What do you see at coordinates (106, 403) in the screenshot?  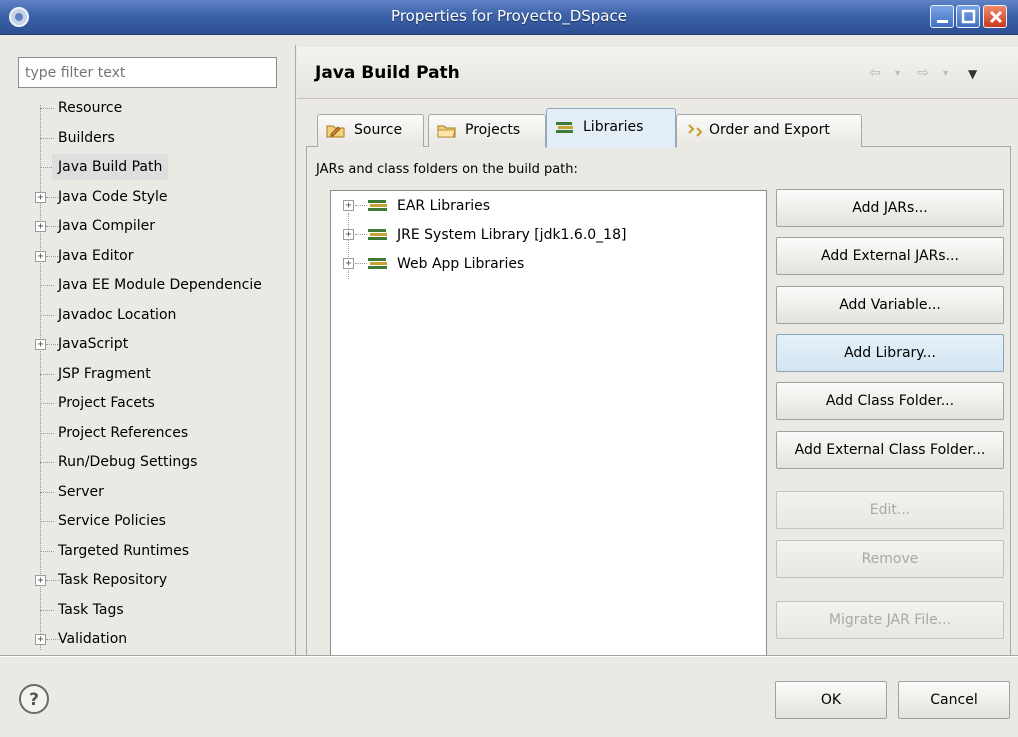 I see `tree-item-label: Project Facets` at bounding box center [106, 403].